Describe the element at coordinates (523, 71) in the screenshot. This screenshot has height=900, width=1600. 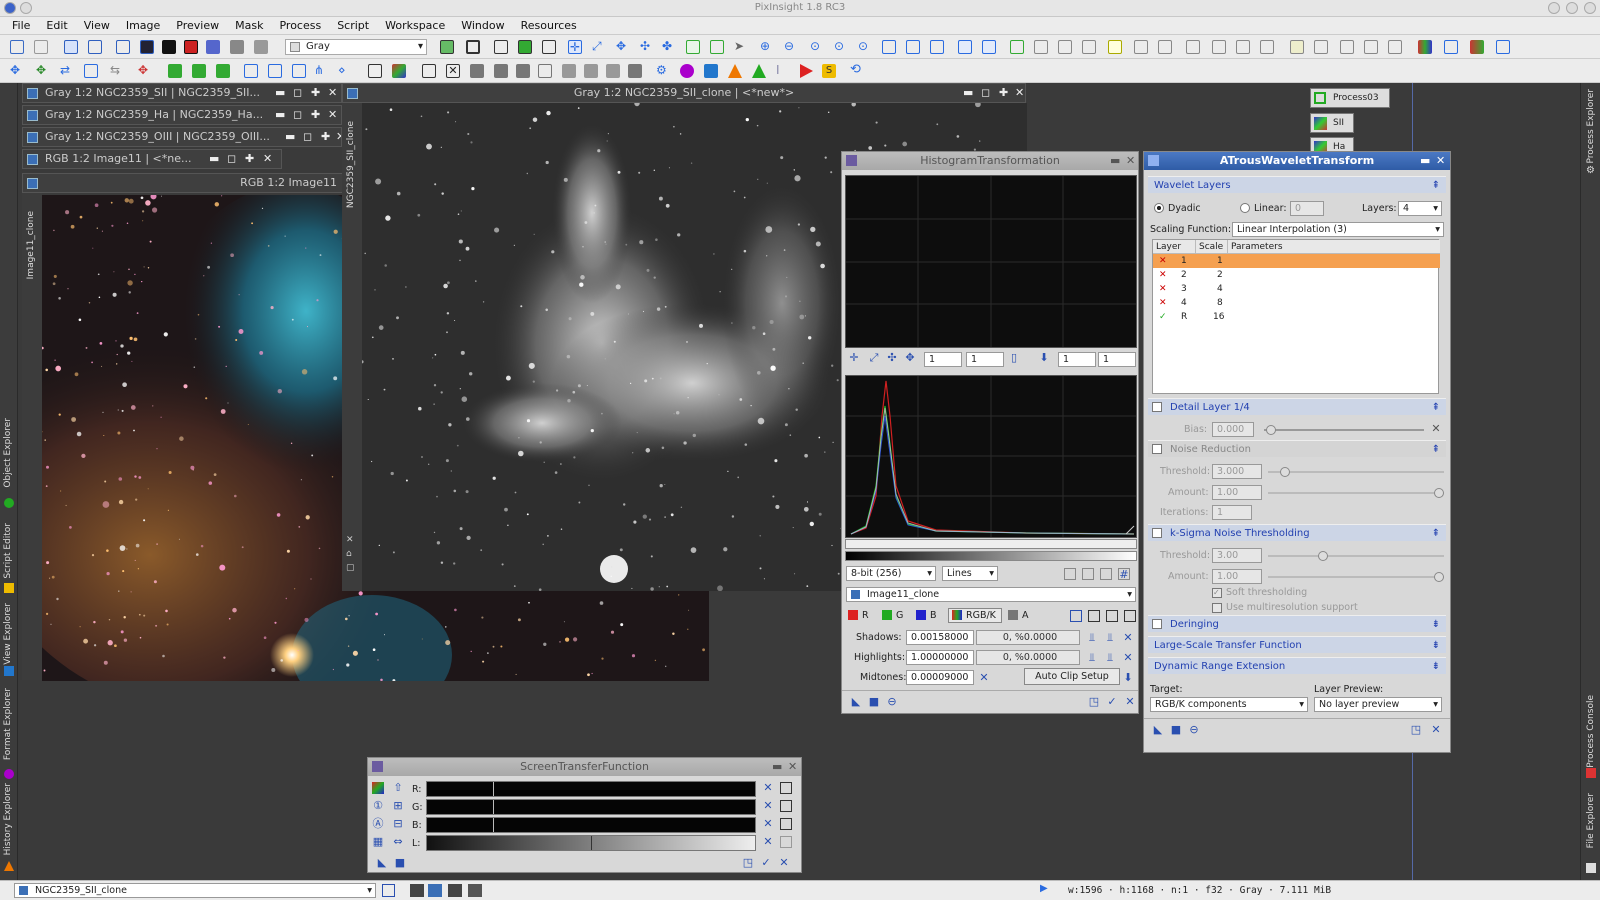
I see `mask-e-icon` at that location.